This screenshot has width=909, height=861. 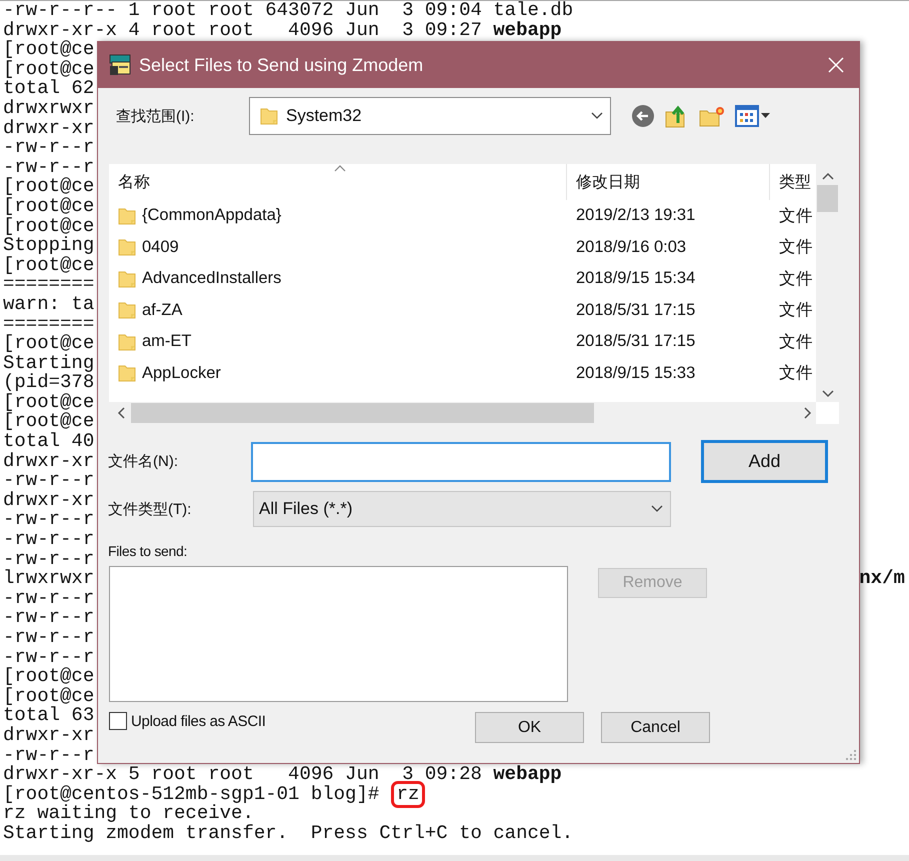 What do you see at coordinates (48, 716) in the screenshot?
I see `terminal-line: total 63` at bounding box center [48, 716].